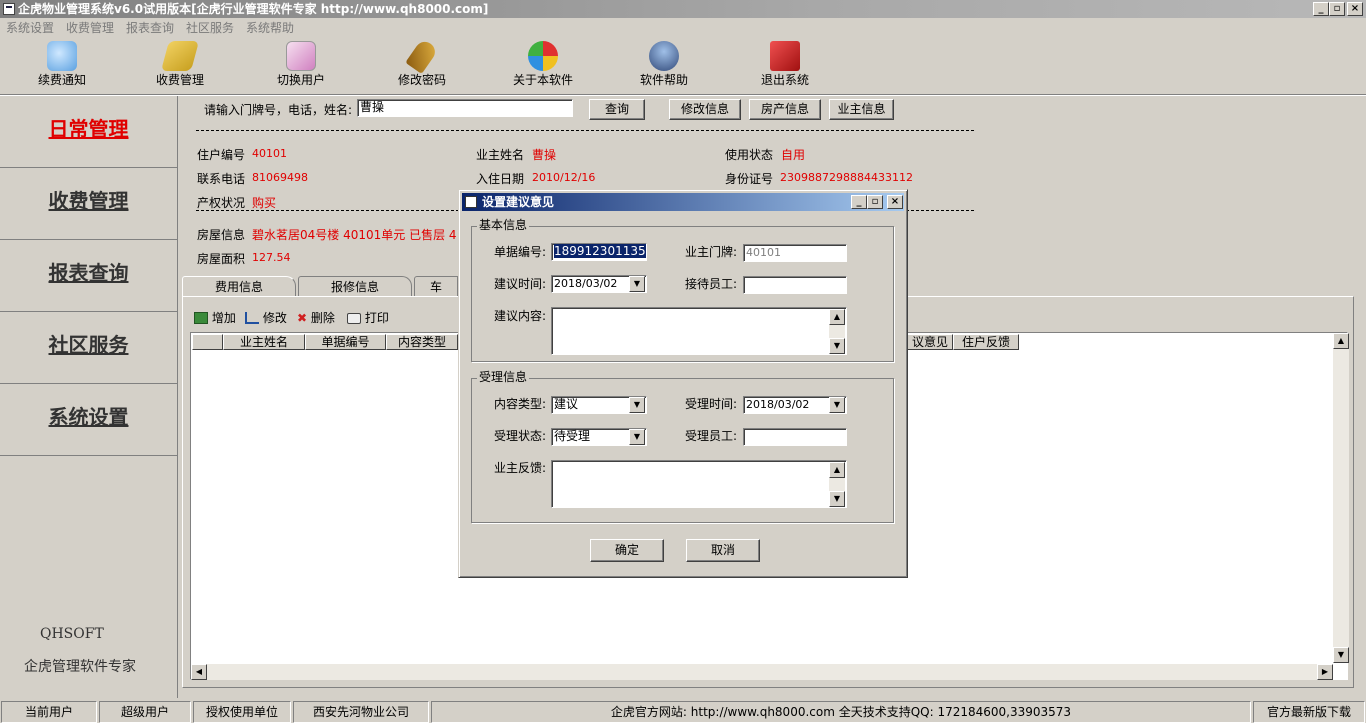  What do you see at coordinates (80, 667) in the screenshot?
I see `brand-slogan: 企虎管理软件专家` at bounding box center [80, 667].